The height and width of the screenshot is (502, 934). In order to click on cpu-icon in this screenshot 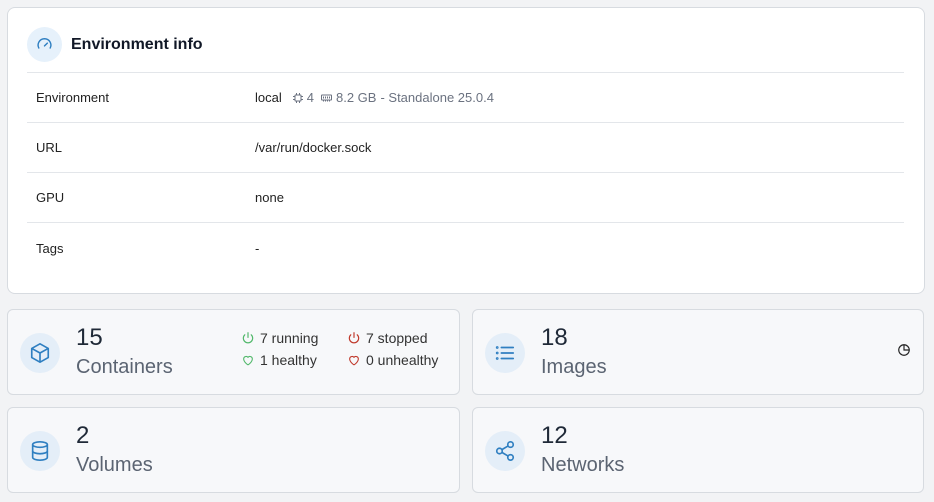, I will do `click(298, 98)`.